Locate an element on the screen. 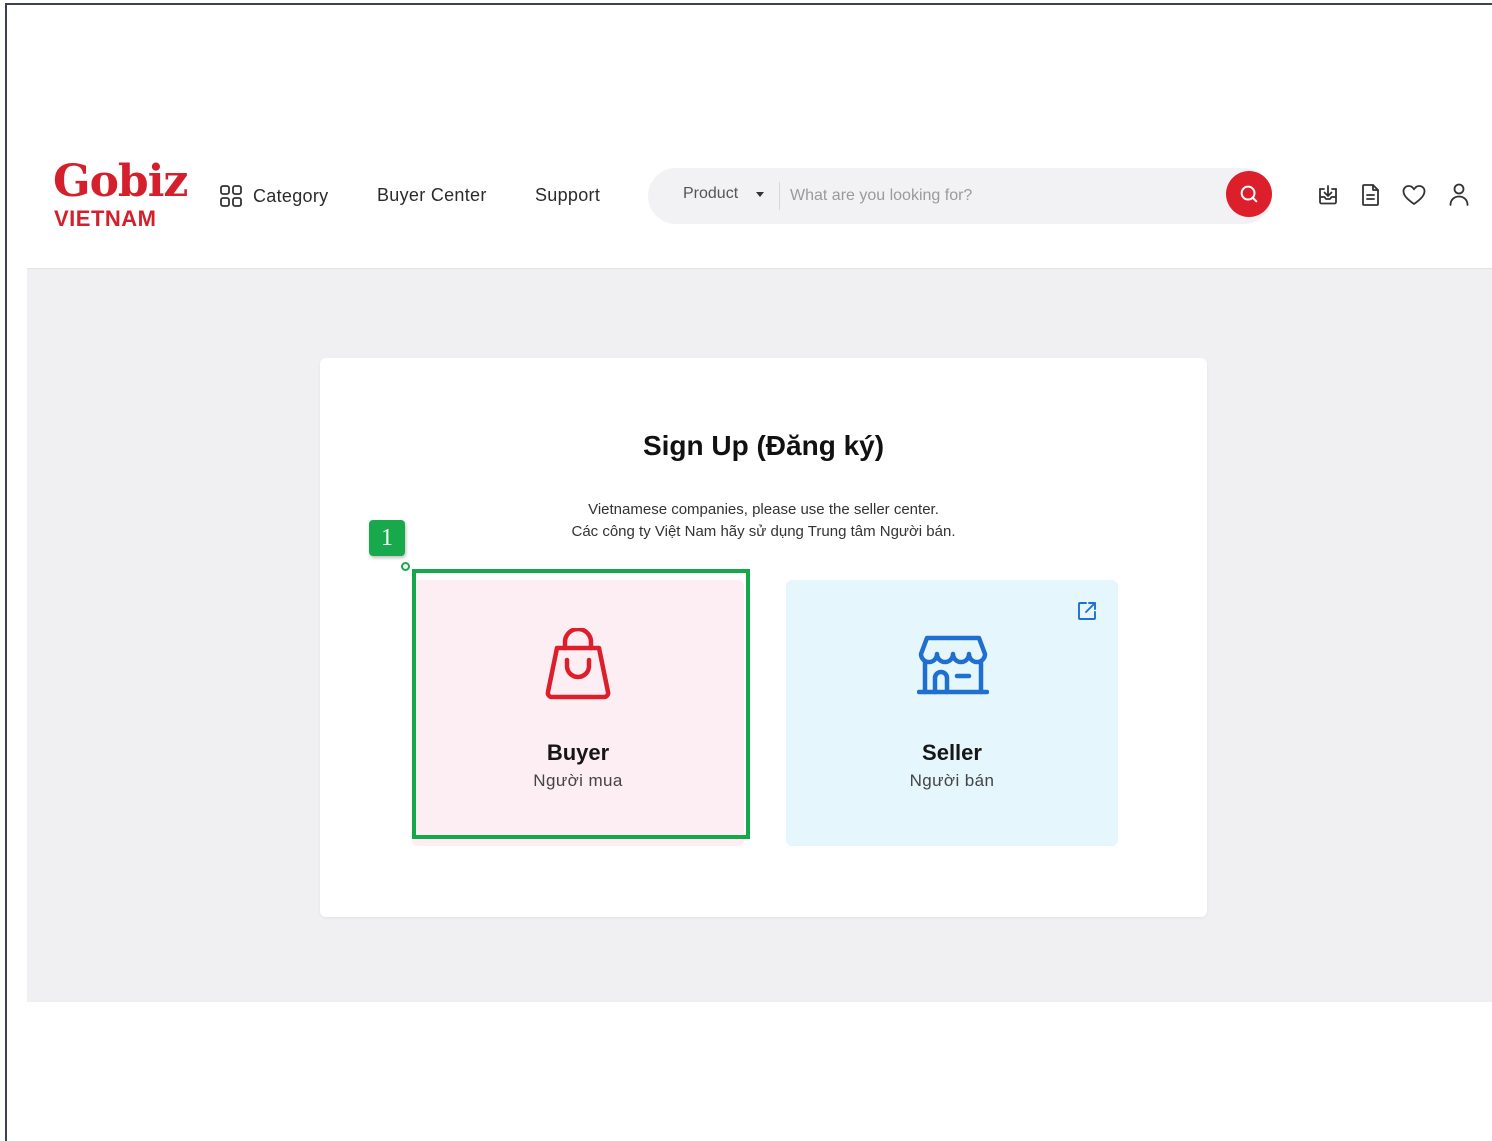 Image resolution: width=1492 pixels, height=1141 pixels. annotation-anchor-dot is located at coordinates (405, 566).